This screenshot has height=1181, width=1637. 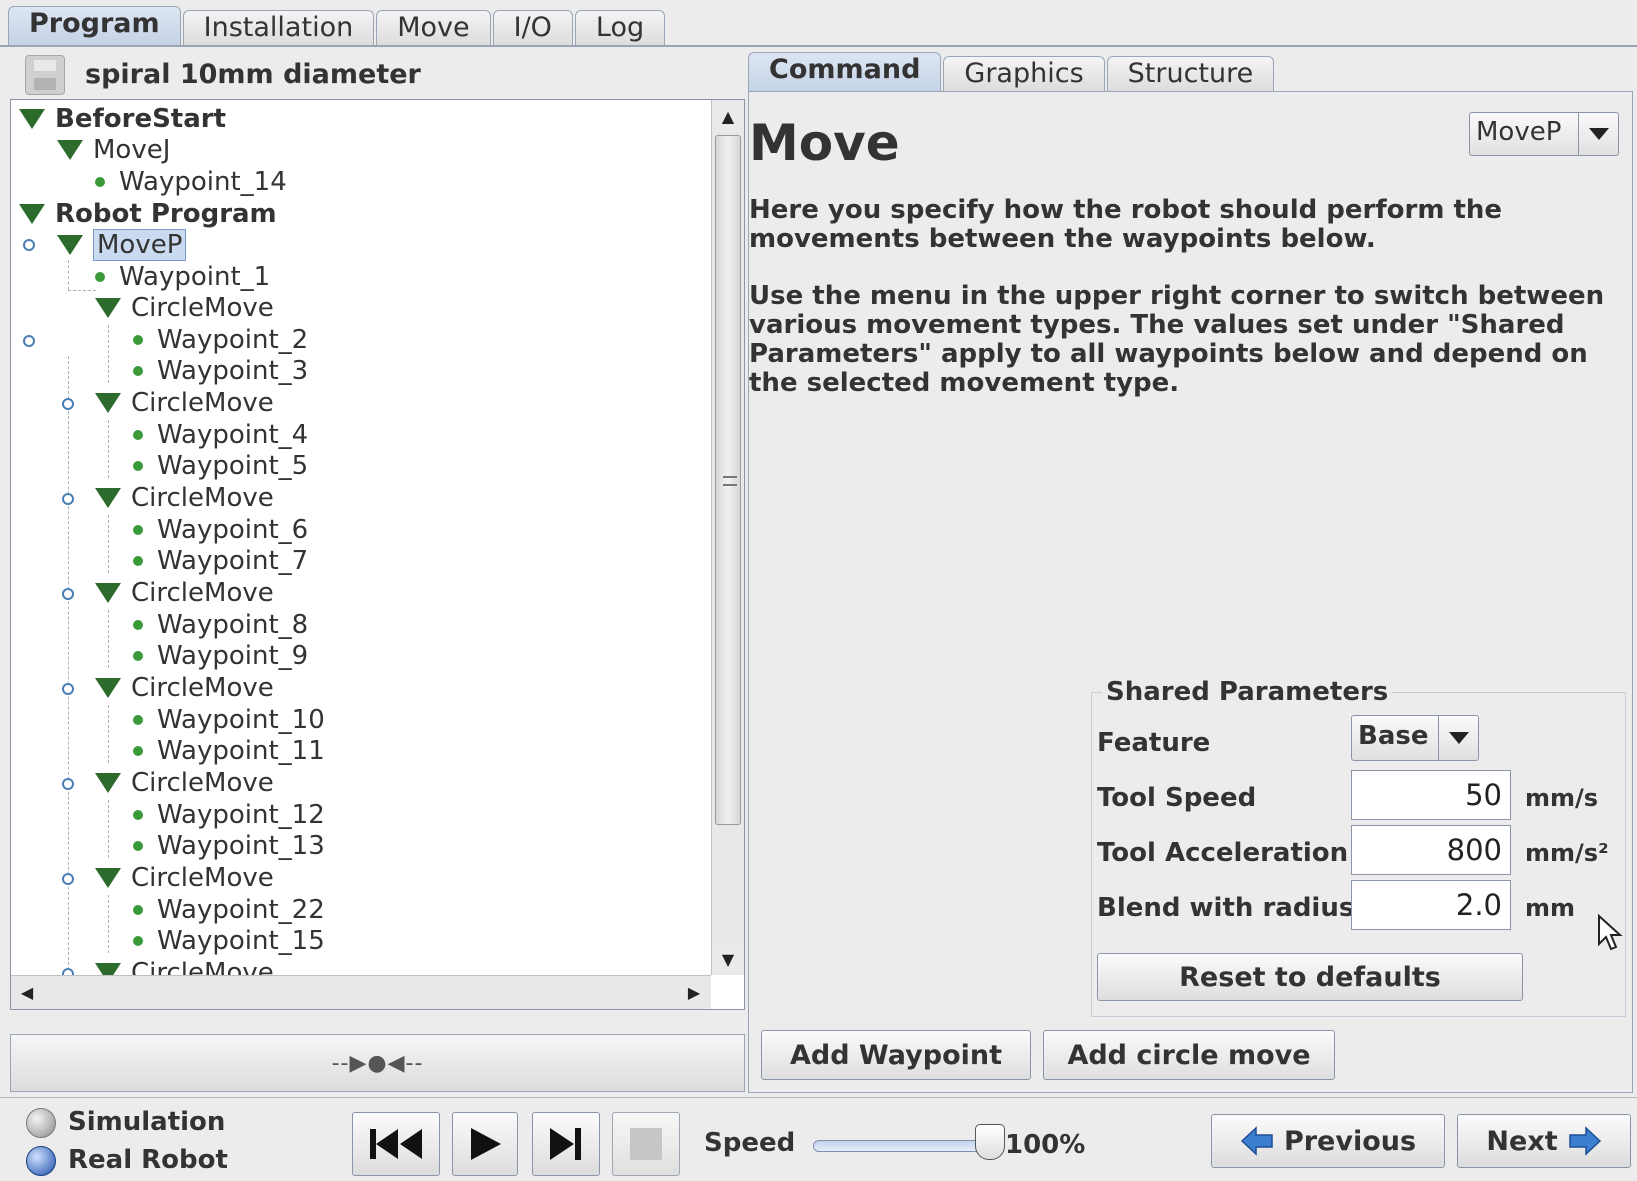 I want to click on skip-back-icon, so click(x=396, y=1144).